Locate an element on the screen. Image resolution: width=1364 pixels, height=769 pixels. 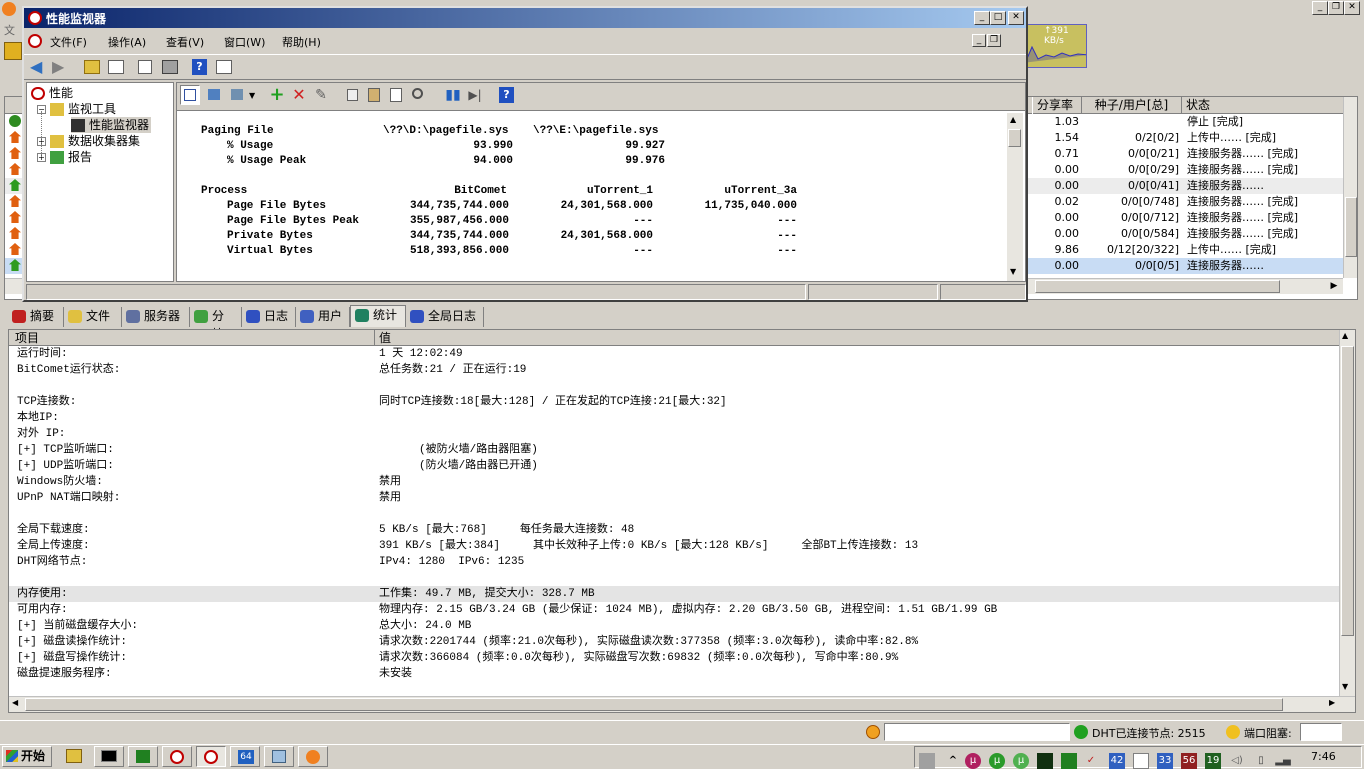
perfmon-minimize-button: _ is located at coordinates (982, 18).